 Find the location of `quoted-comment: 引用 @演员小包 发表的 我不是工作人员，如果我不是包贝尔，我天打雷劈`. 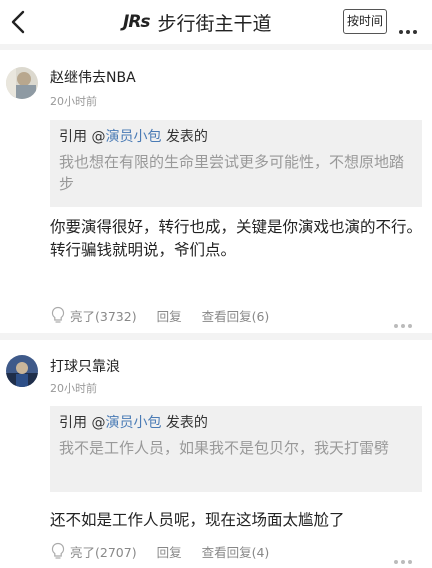

quoted-comment: 引用 @演员小包 发表的 我不是工作人员，如果我不是包贝尔，我天打雷劈 is located at coordinates (236, 449).